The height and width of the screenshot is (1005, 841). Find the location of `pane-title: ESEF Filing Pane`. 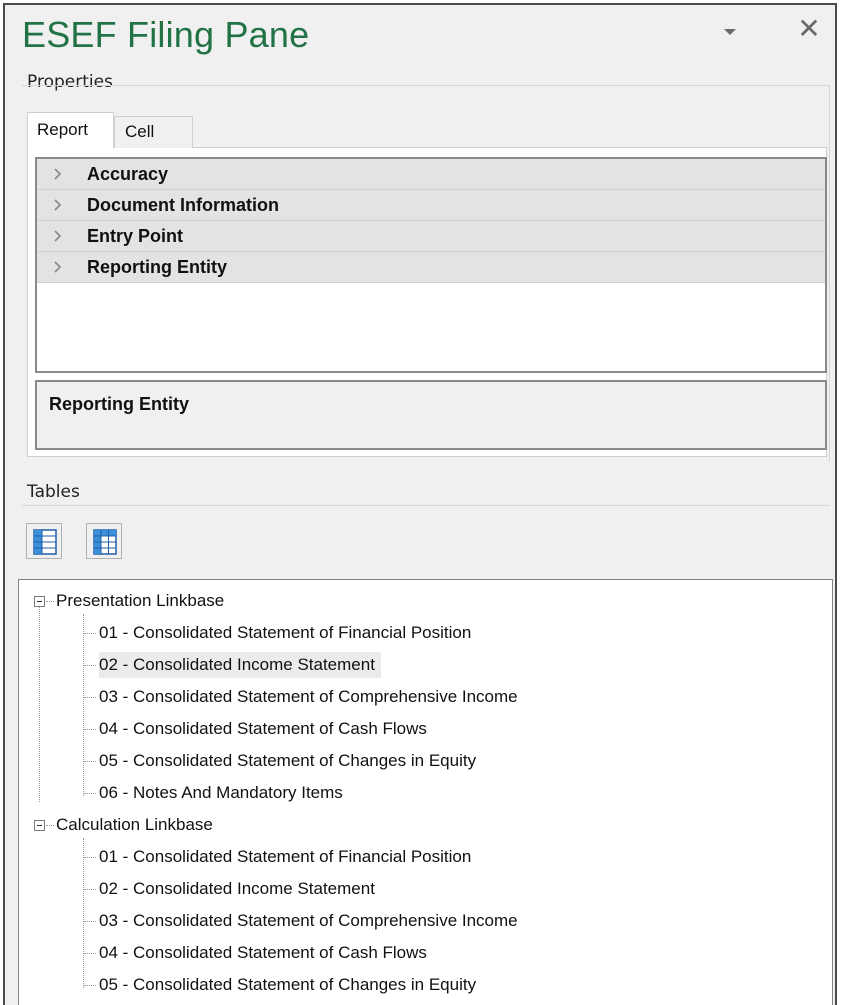

pane-title: ESEF Filing Pane is located at coordinates (166, 34).